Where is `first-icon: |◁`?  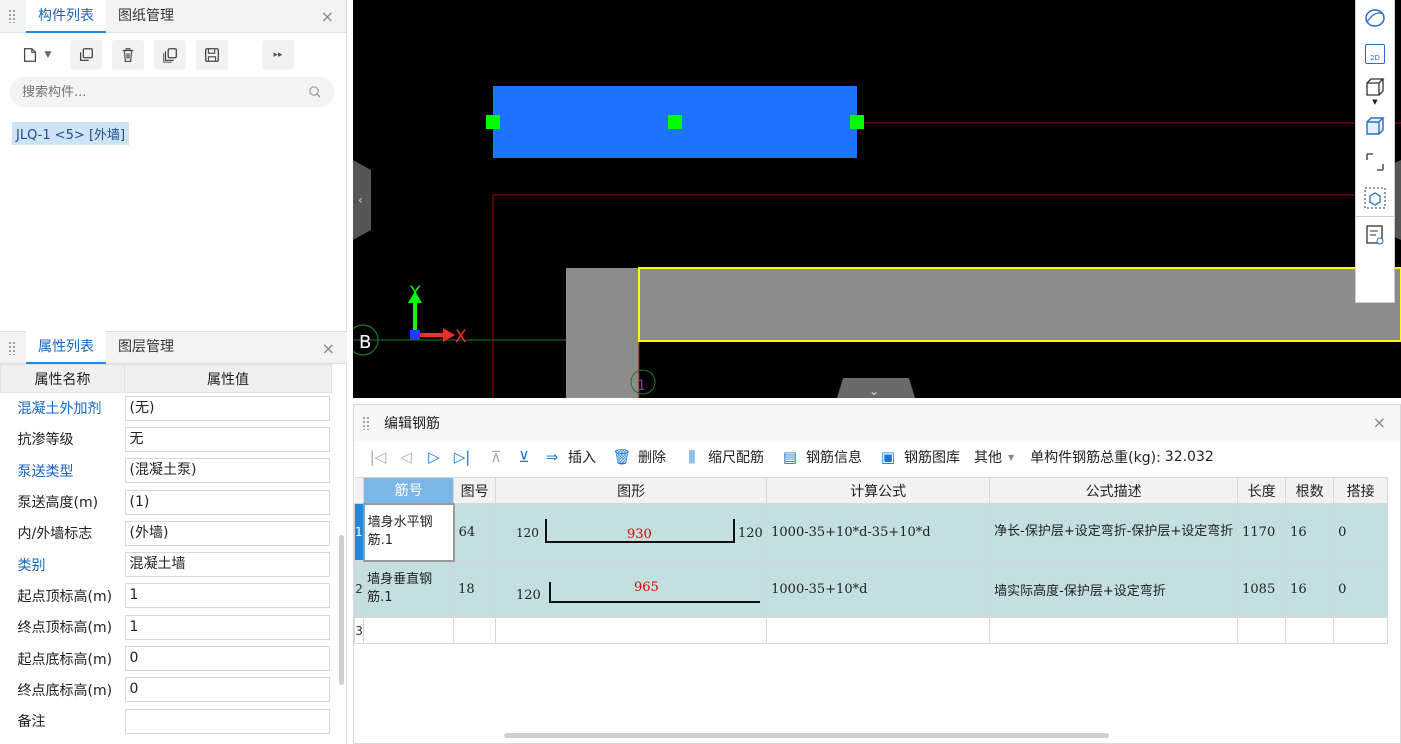 first-icon: |◁ is located at coordinates (378, 457).